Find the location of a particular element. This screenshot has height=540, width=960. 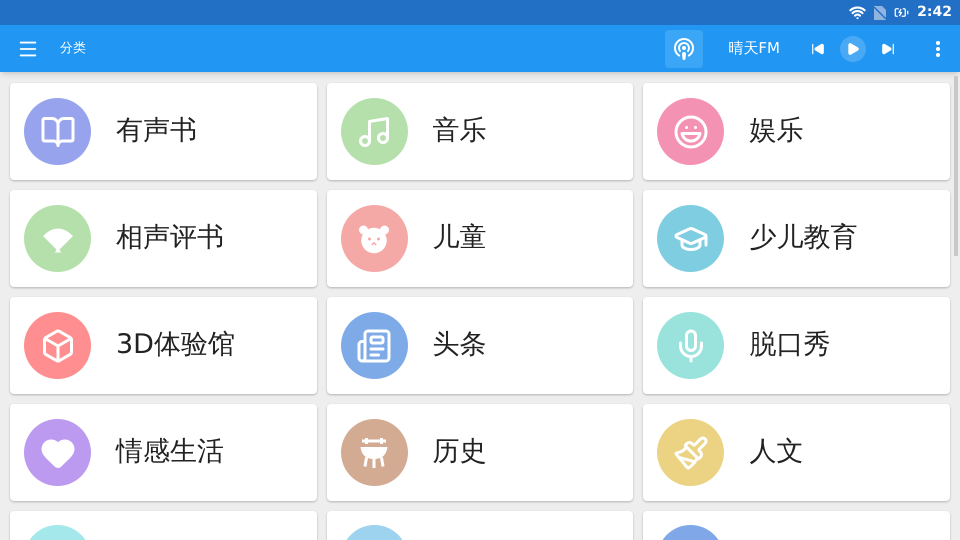

category-card: 情感生活 is located at coordinates (163, 452).